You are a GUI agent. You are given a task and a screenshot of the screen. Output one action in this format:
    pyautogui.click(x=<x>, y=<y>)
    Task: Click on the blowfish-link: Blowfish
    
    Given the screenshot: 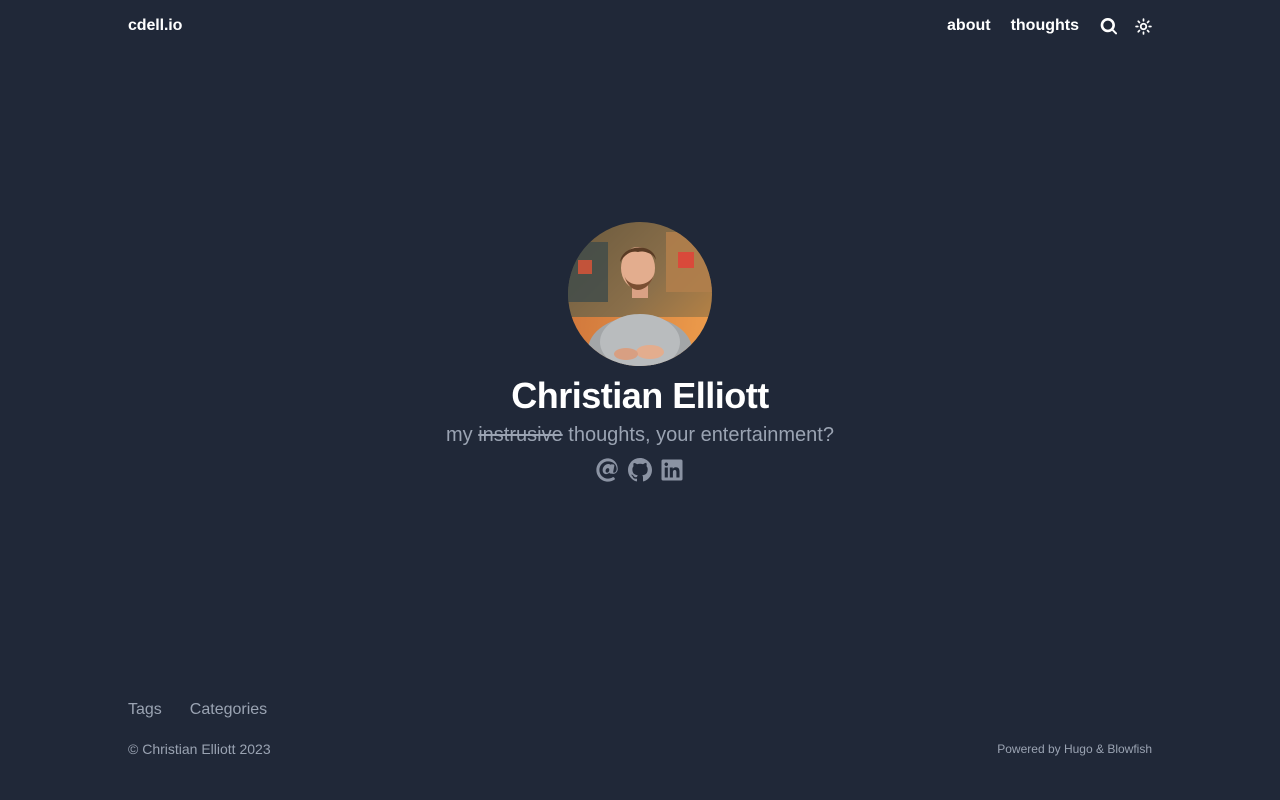 What is the action you would take?
    pyautogui.click(x=1129, y=749)
    